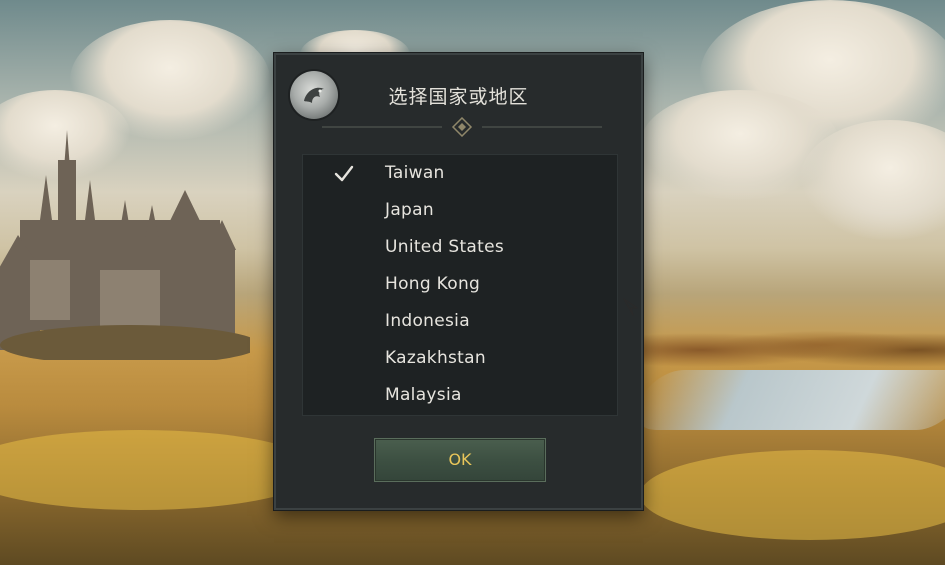 The width and height of the screenshot is (945, 565). I want to click on country-option: Taiwan, so click(460, 174).